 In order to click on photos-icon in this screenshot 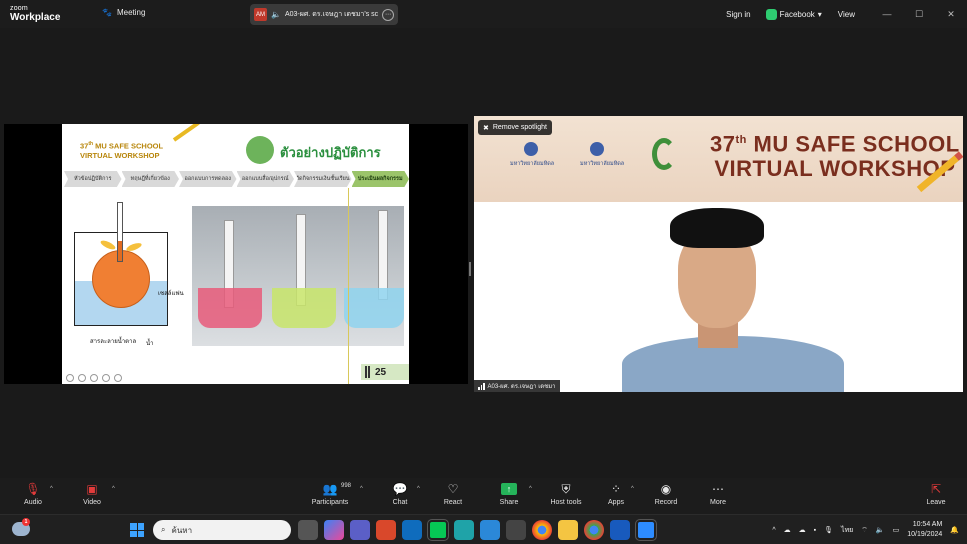, I will do `click(490, 530)`.